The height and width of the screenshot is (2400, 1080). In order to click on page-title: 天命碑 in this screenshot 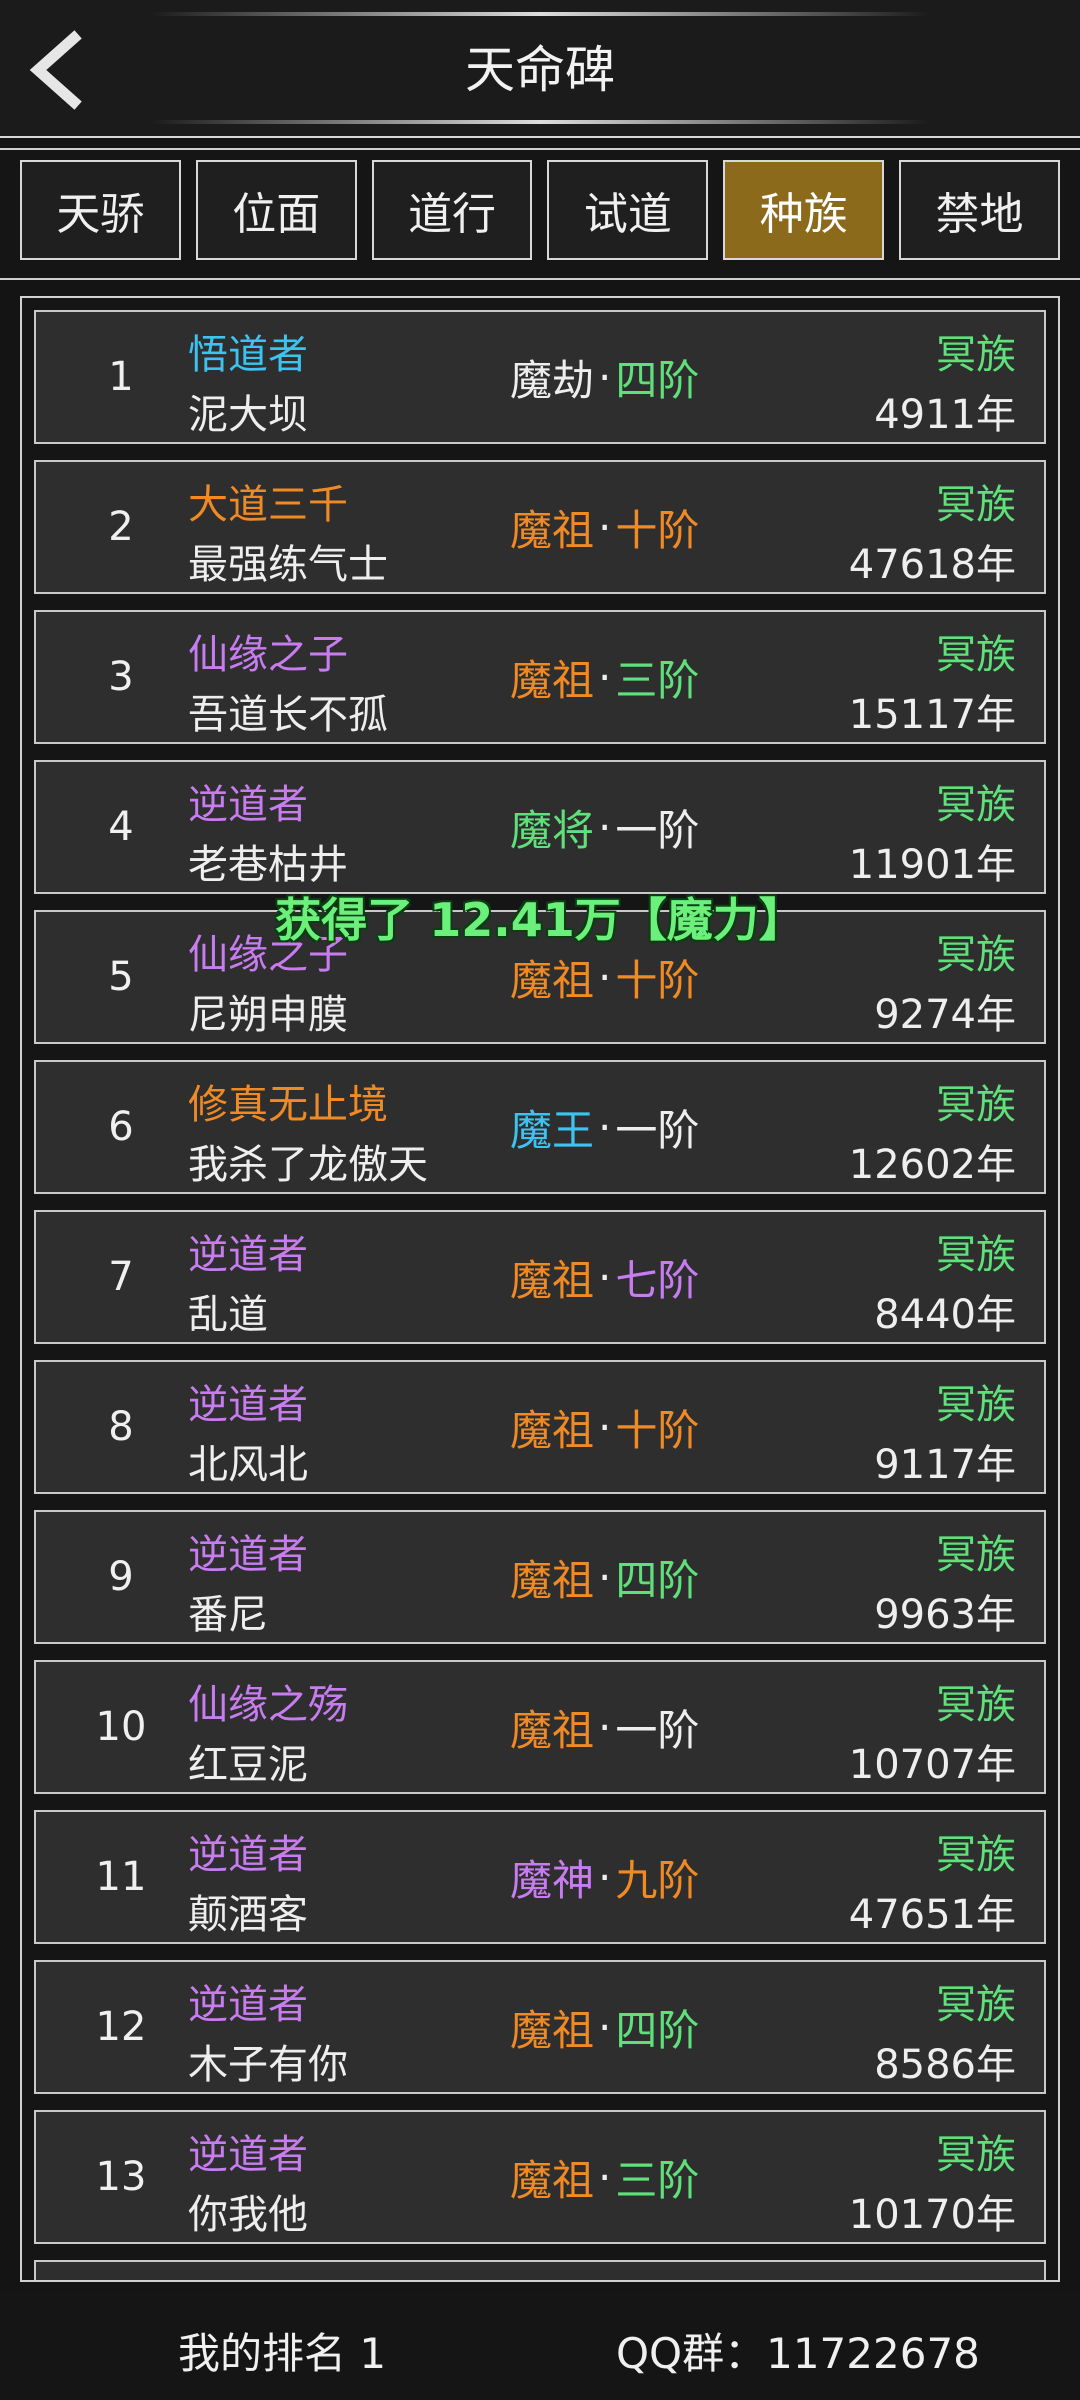, I will do `click(540, 70)`.